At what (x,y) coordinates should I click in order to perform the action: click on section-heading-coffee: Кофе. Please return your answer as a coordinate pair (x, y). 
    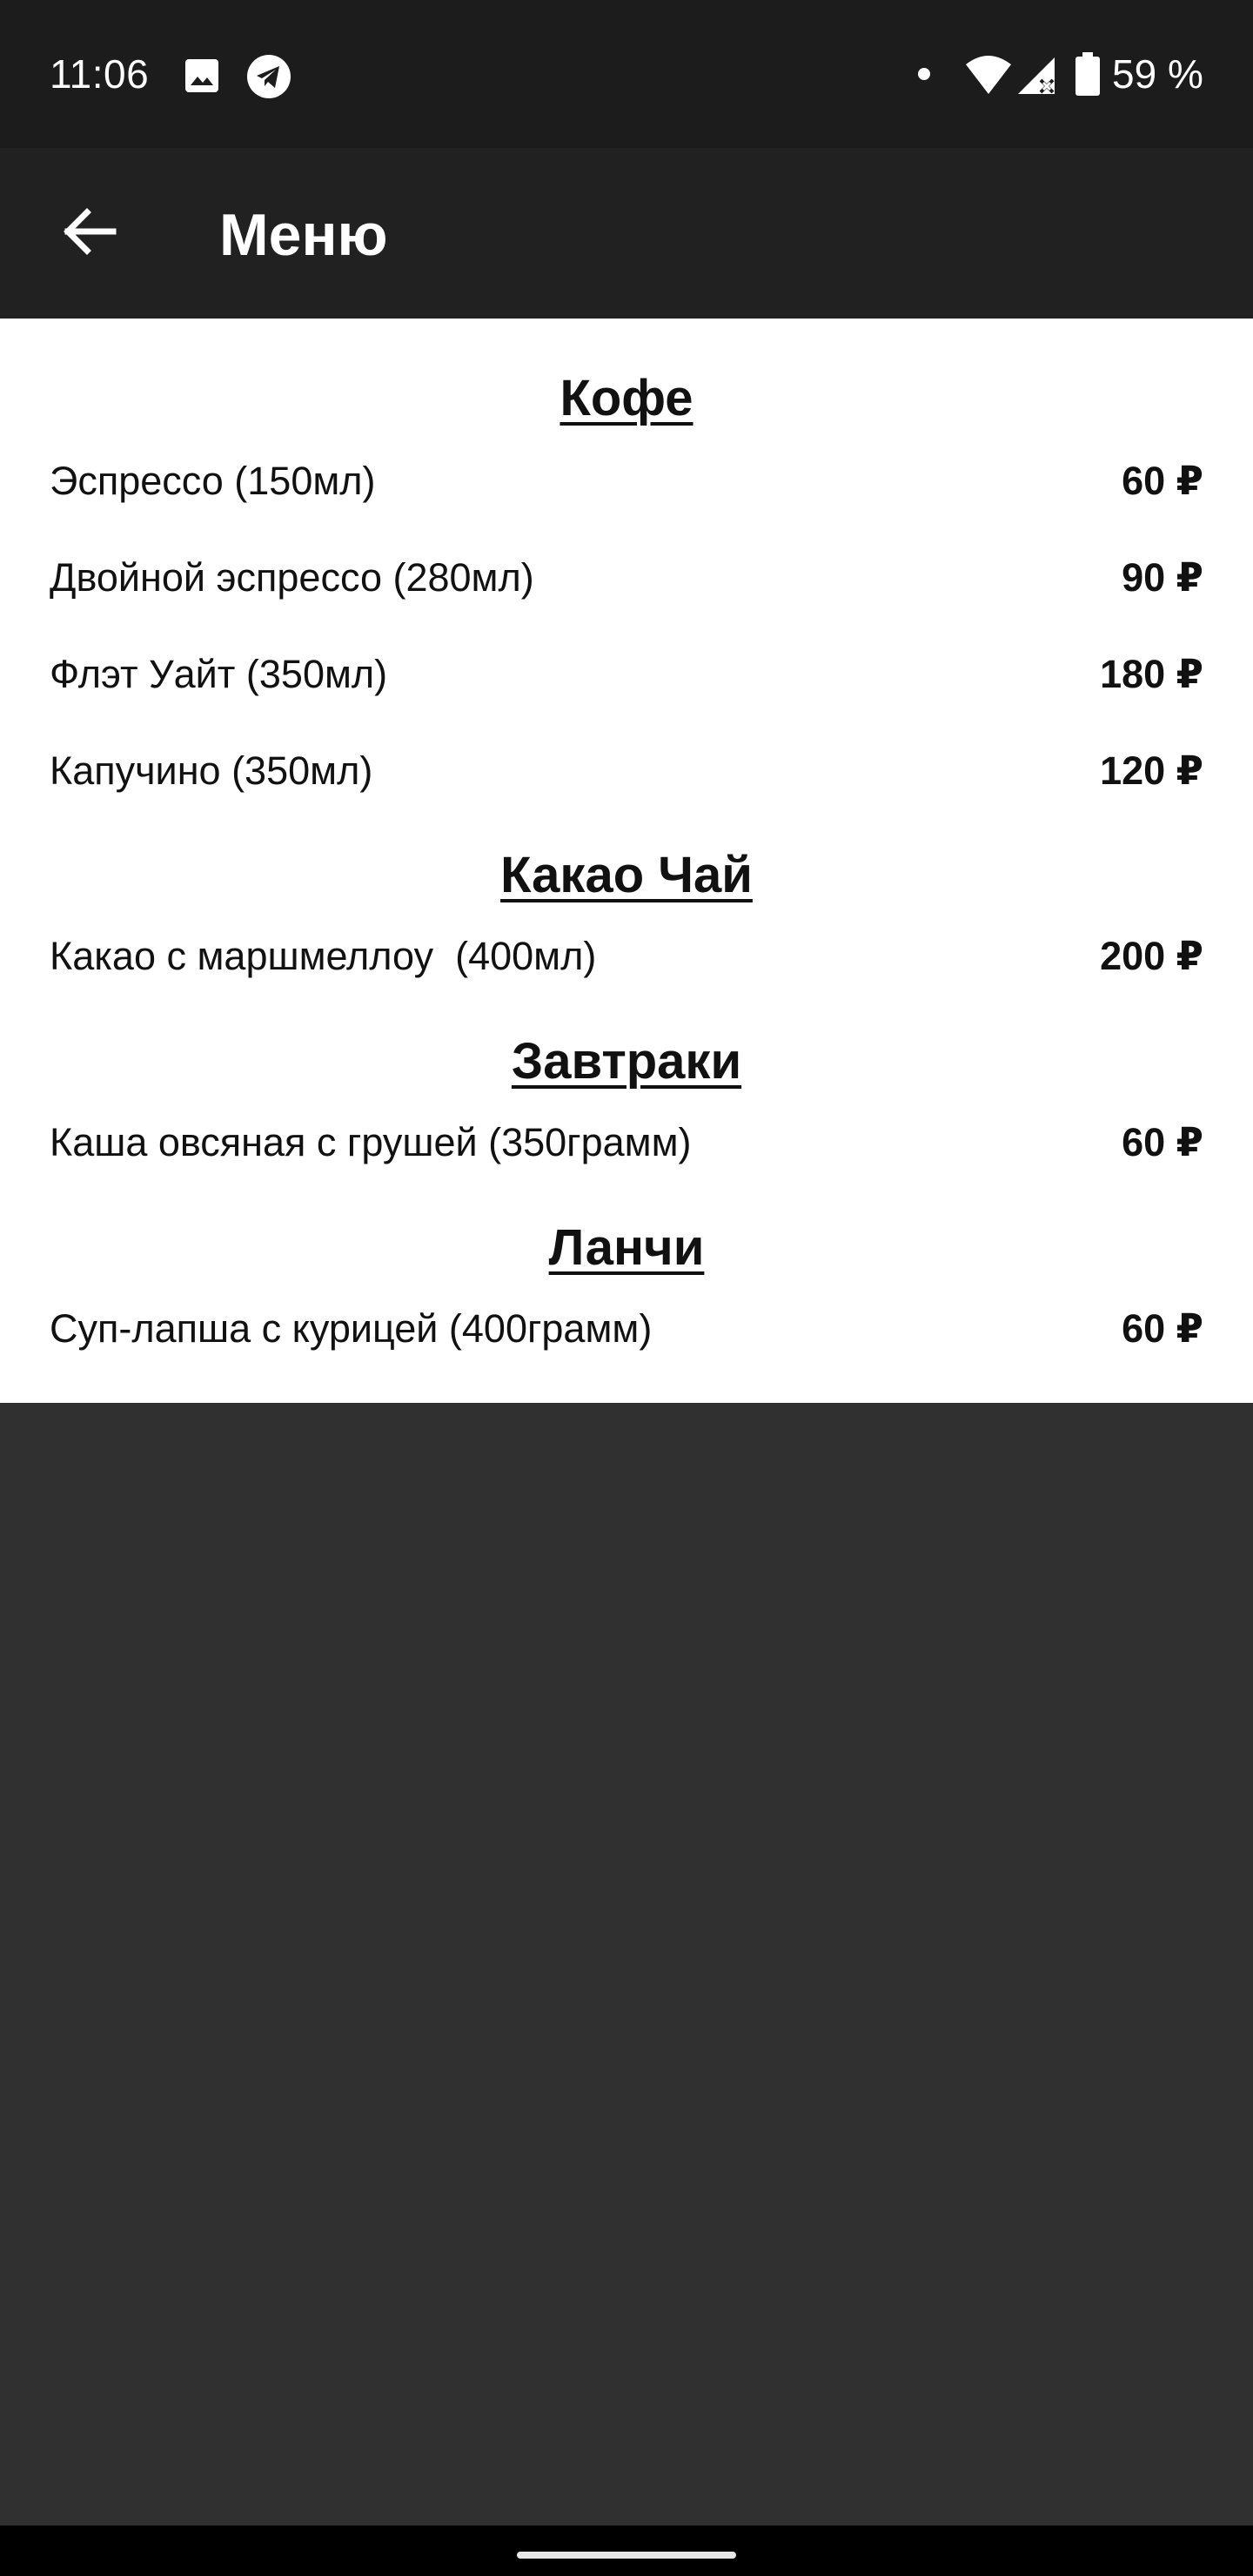
    Looking at the image, I should click on (626, 398).